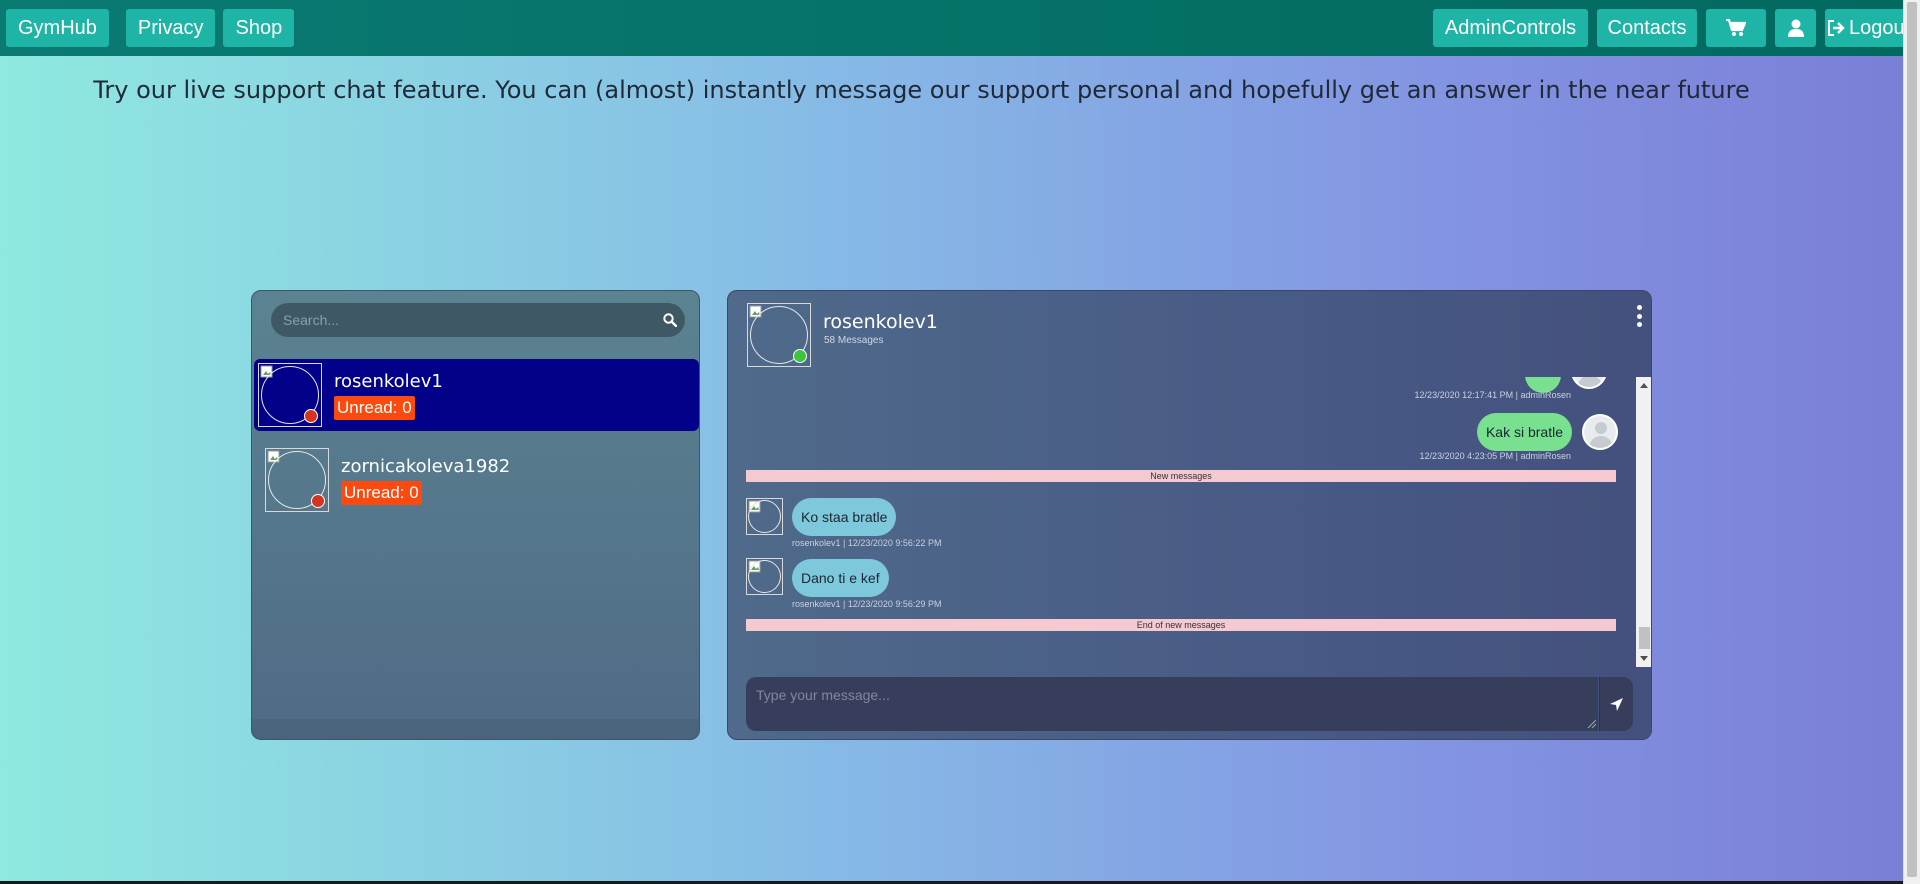  I want to click on search-icon, so click(670, 320).